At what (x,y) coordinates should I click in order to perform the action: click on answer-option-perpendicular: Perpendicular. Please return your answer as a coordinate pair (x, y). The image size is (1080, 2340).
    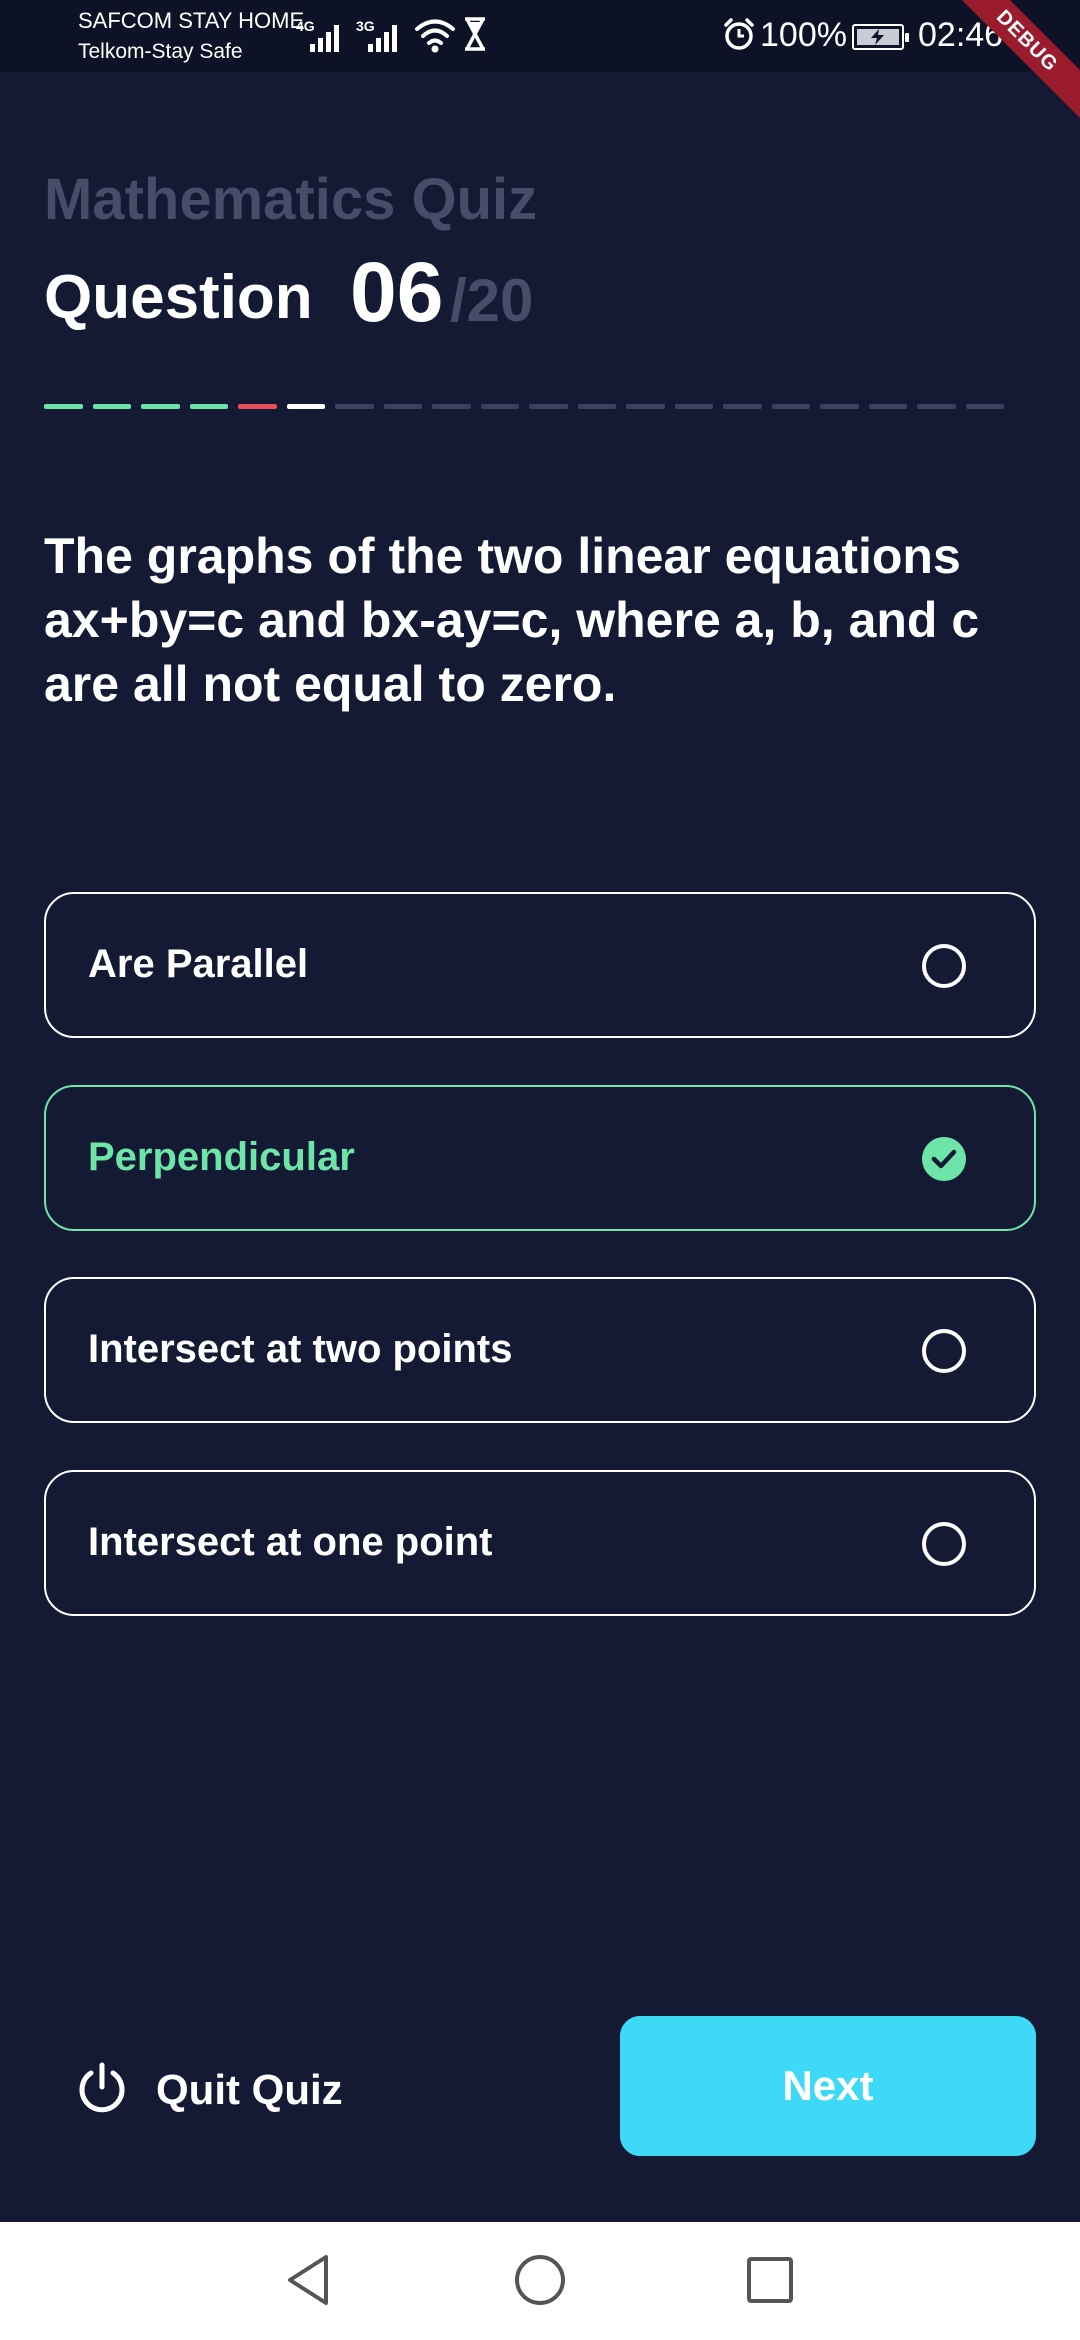
    Looking at the image, I should click on (540, 1158).